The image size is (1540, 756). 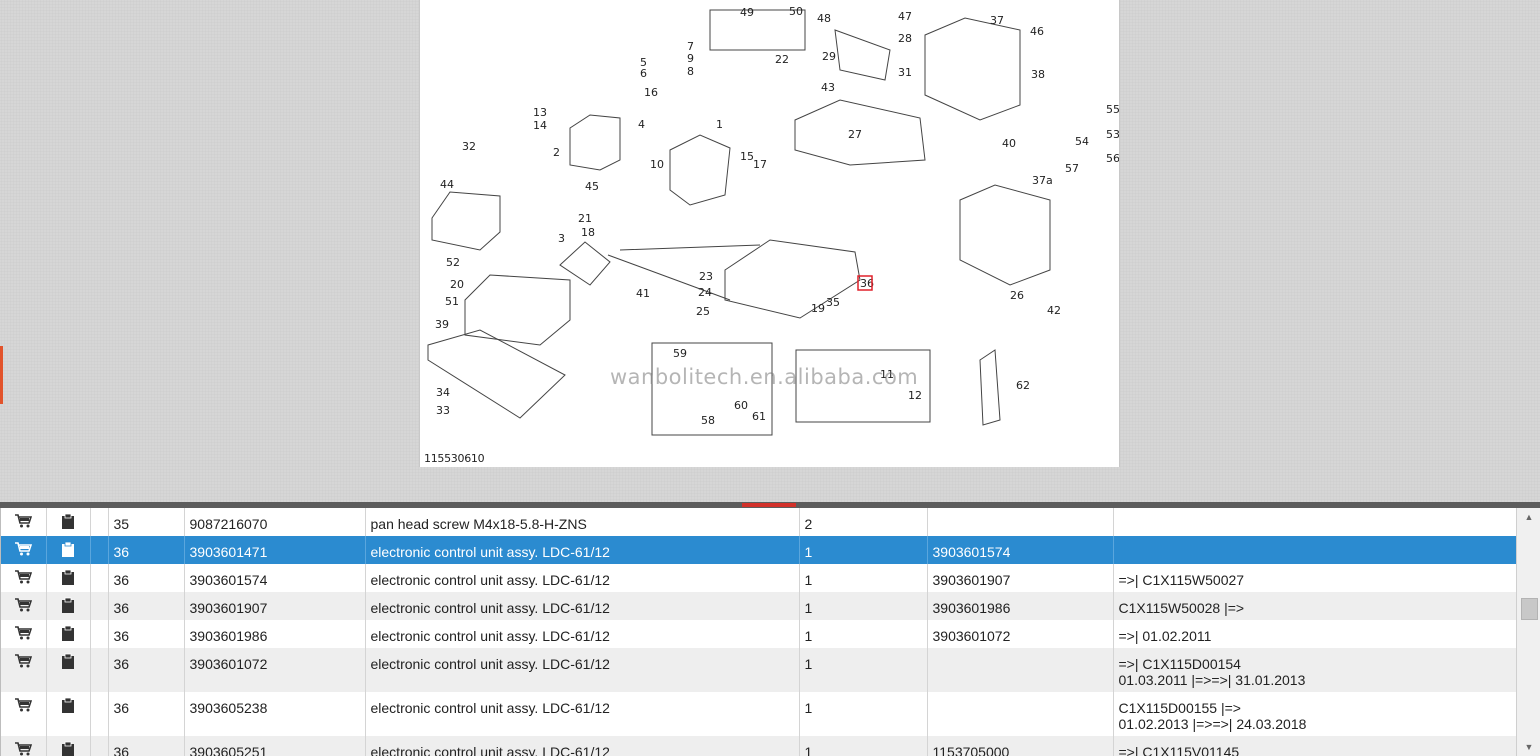 What do you see at coordinates (1315, 578) in the screenshot?
I see `remark-cell: =>| C1X115W50027` at bounding box center [1315, 578].